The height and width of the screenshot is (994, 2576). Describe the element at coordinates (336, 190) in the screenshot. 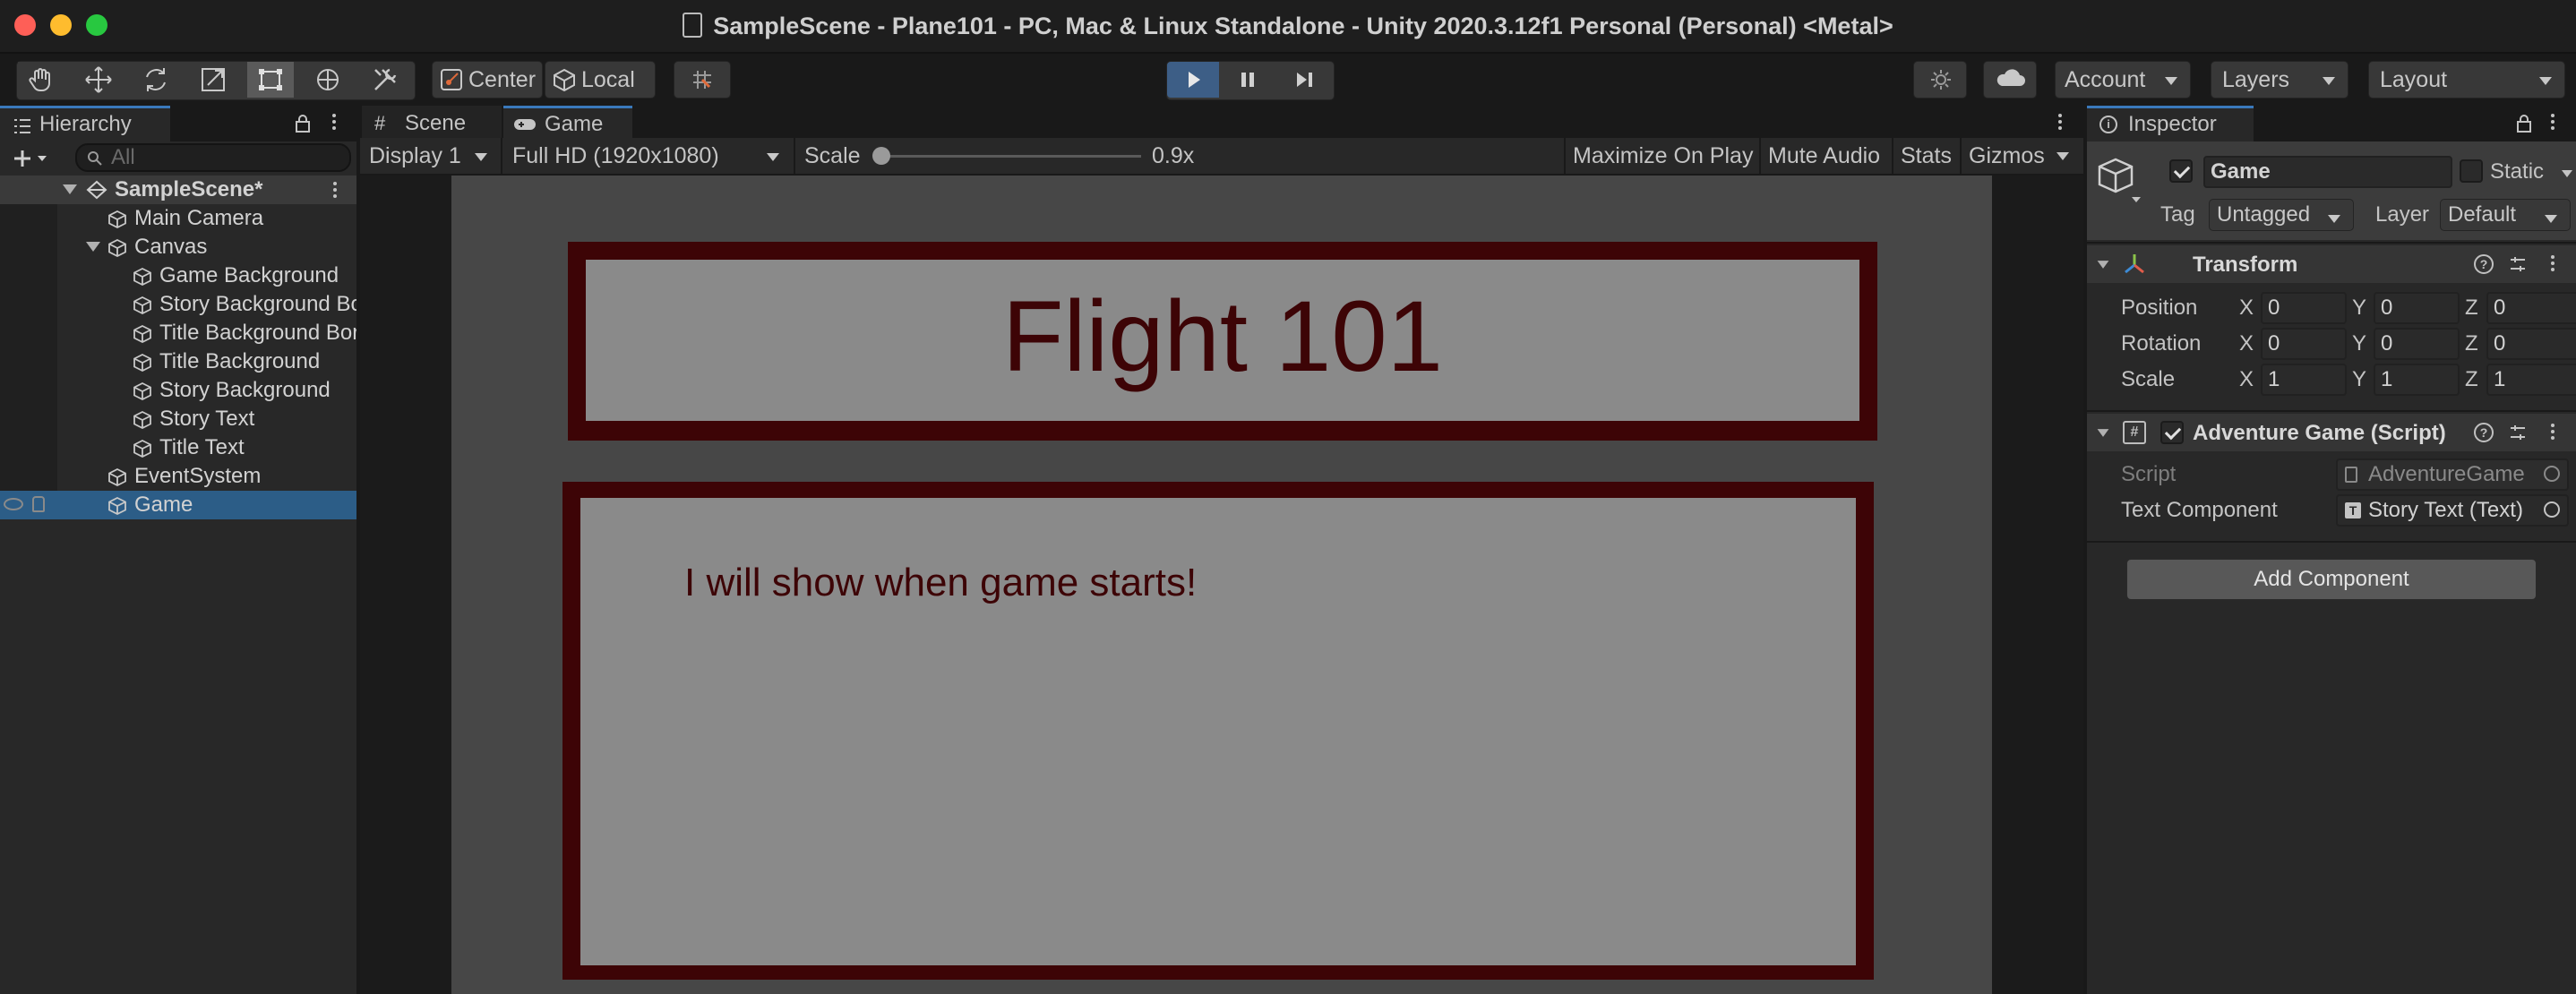

I see `scene-menu-icon` at that location.